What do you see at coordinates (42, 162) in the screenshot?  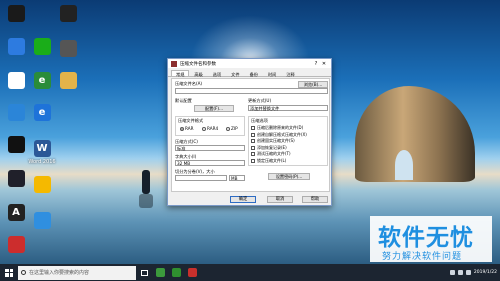 I see `desktop-icon-label: Word 2016` at bounding box center [42, 162].